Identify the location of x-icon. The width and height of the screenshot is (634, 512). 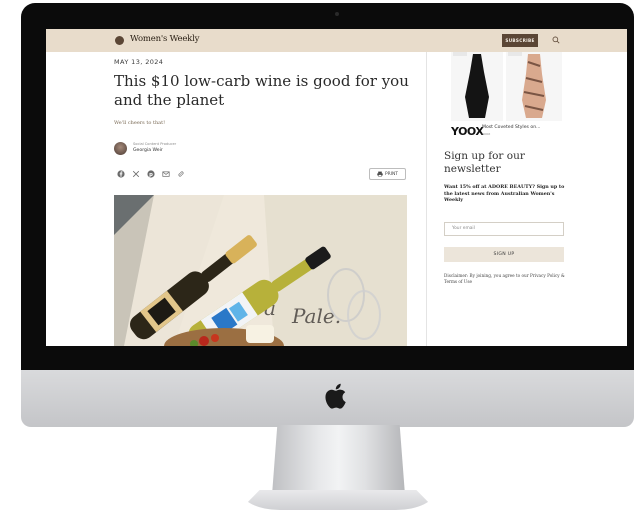
(136, 174).